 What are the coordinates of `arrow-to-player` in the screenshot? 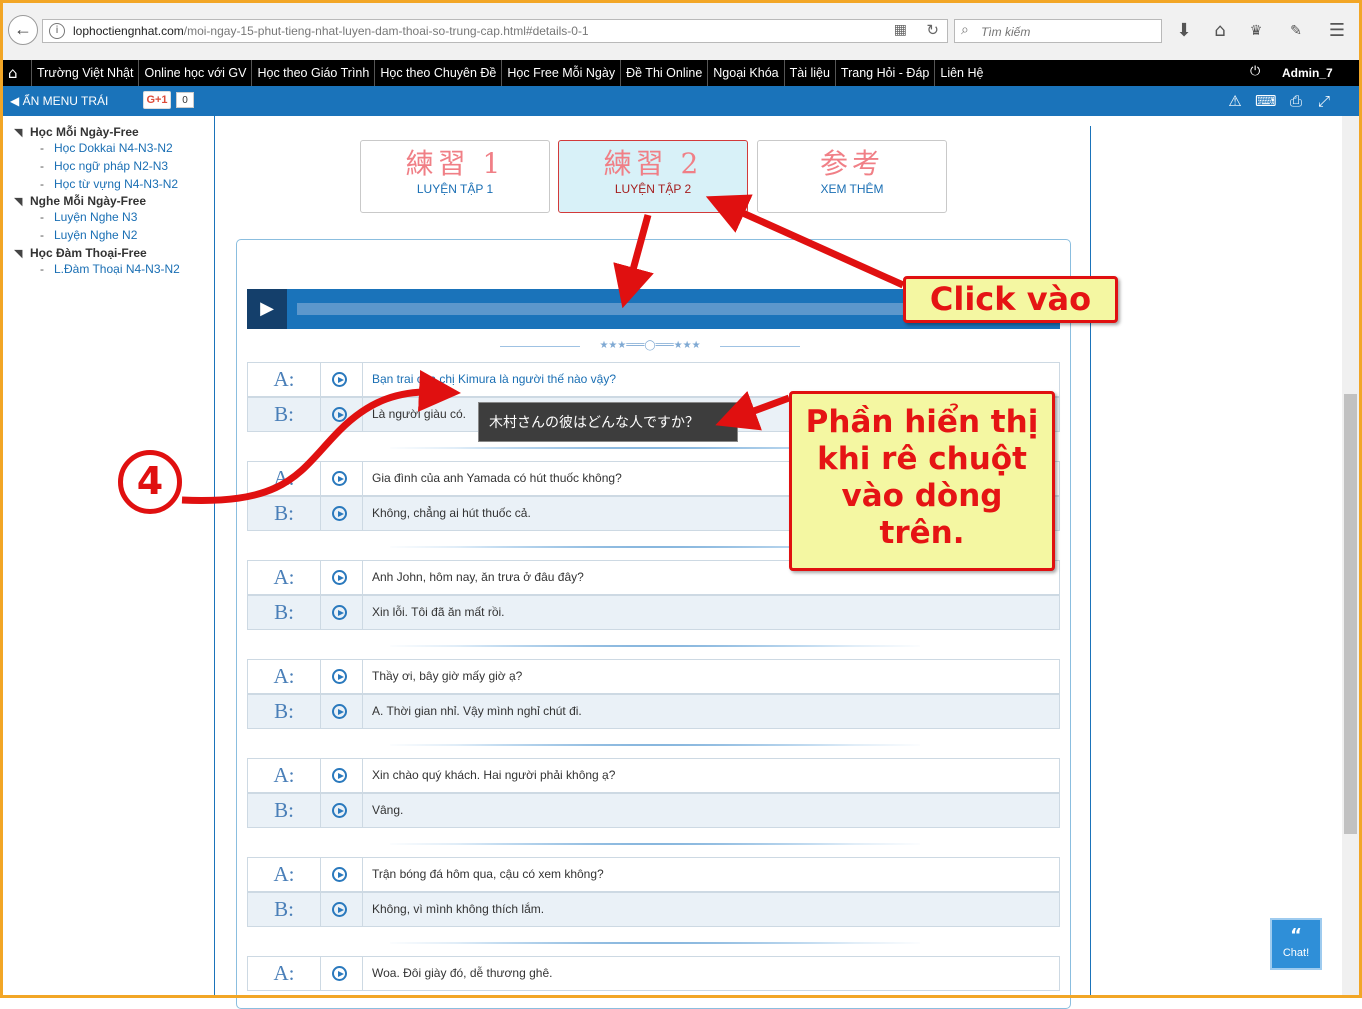 It's located at (633, 261).